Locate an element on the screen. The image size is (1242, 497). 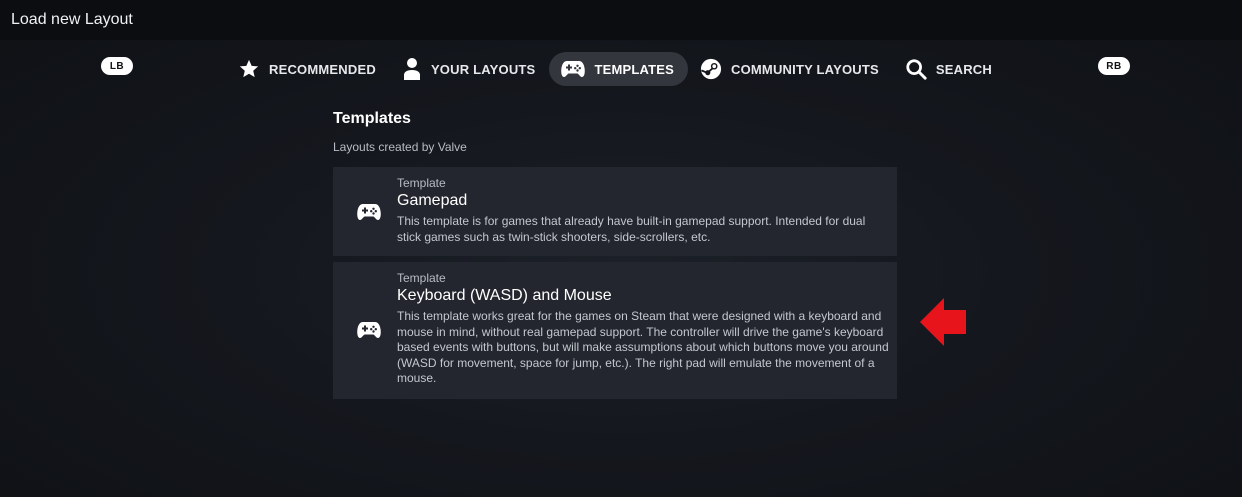
star-icon is located at coordinates (249, 68).